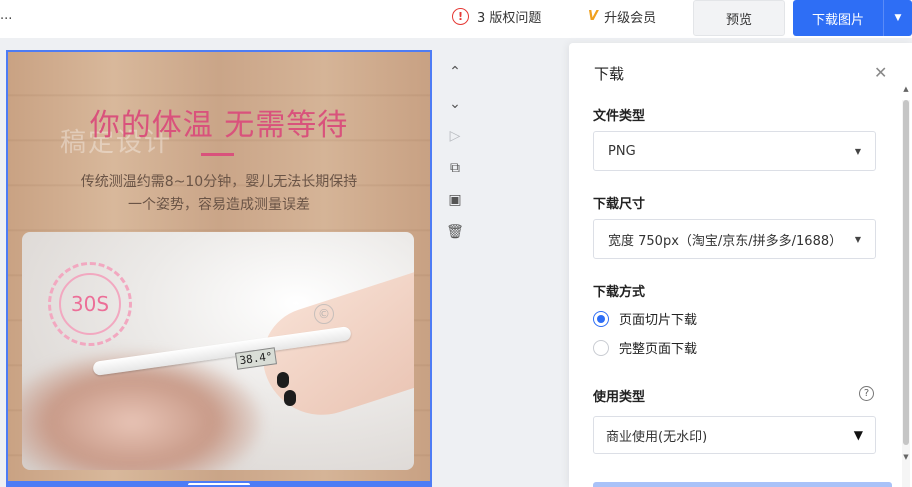 This screenshot has width=912, height=487. I want to click on image-icon: ▣, so click(455, 200).